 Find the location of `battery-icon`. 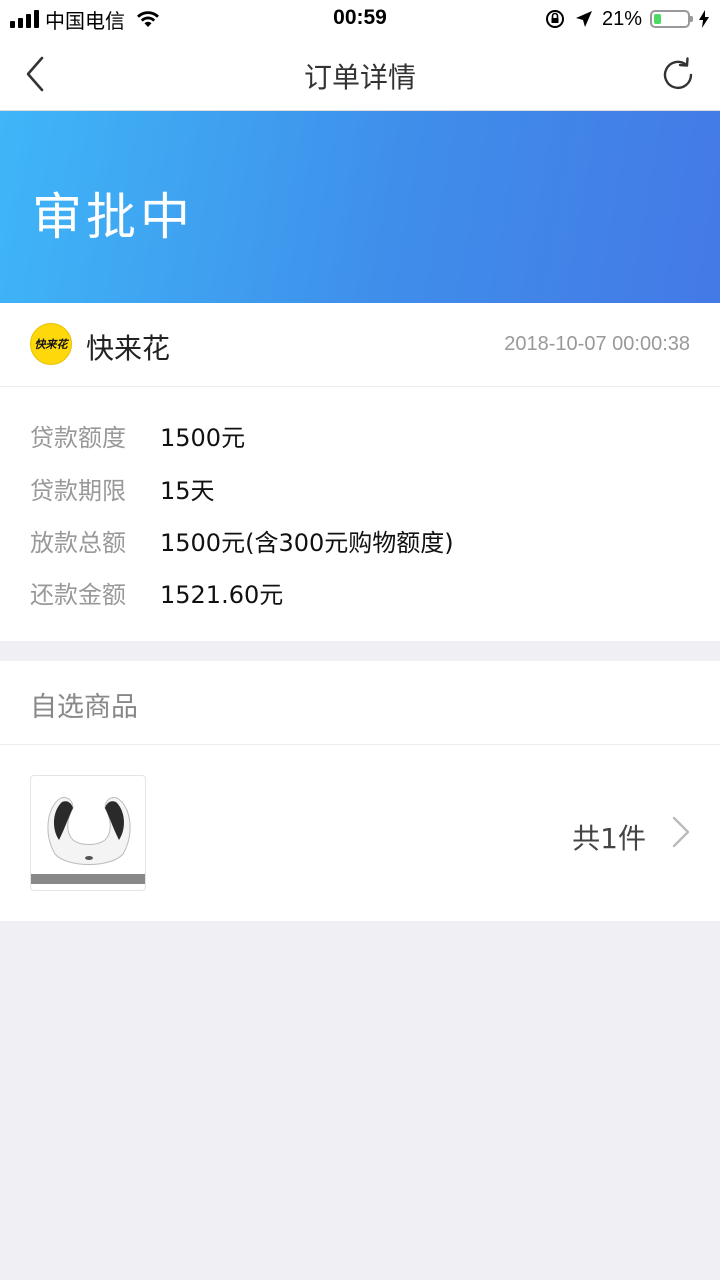

battery-icon is located at coordinates (671, 19).